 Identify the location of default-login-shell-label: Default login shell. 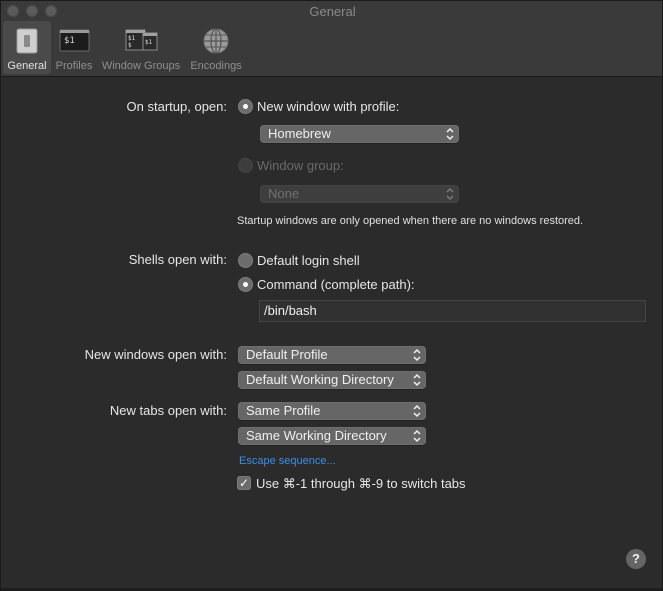
(308, 260).